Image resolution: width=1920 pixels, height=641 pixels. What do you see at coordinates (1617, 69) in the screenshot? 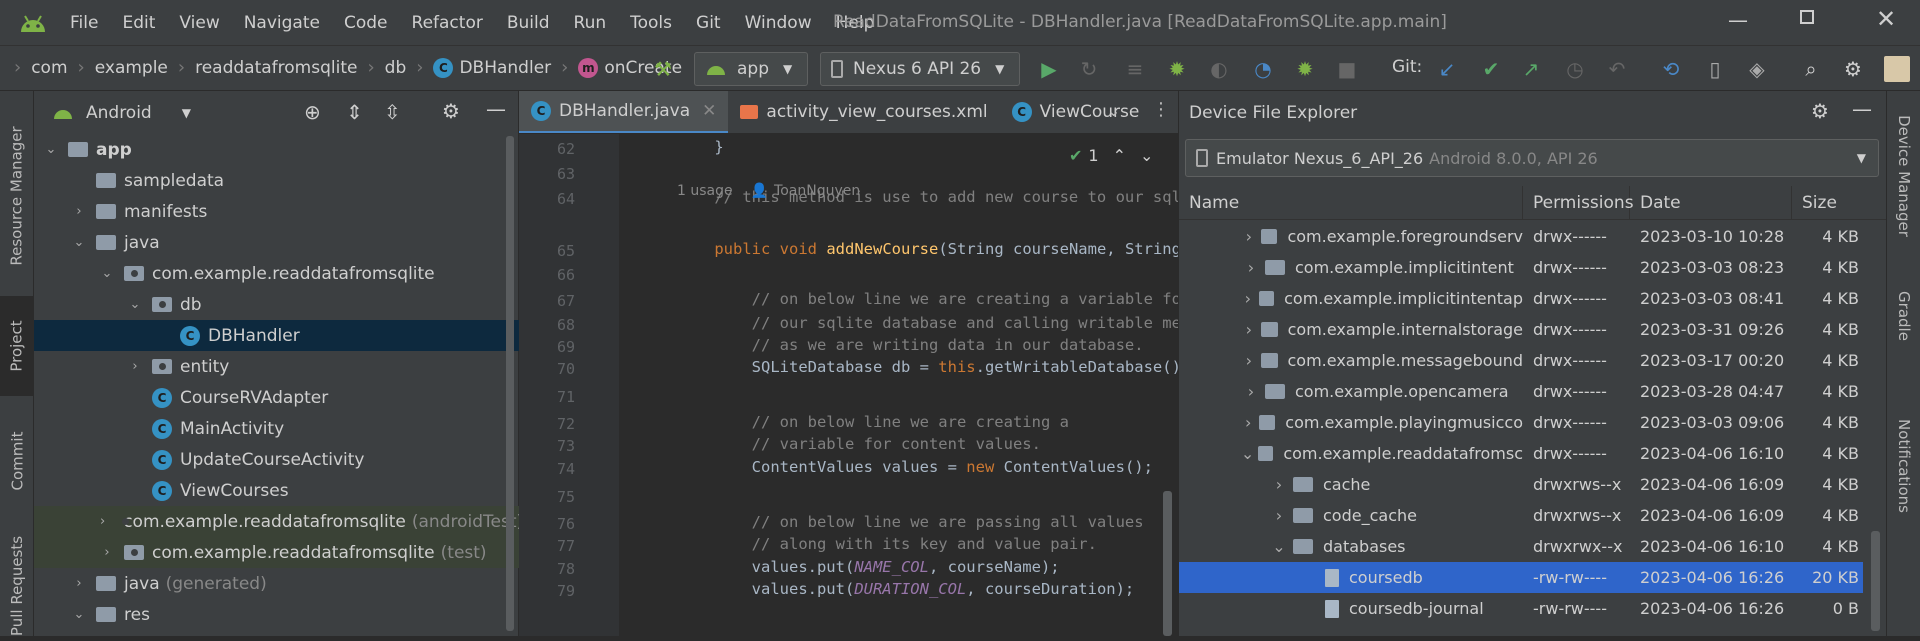
I see `rollback-icon: ↶` at bounding box center [1617, 69].